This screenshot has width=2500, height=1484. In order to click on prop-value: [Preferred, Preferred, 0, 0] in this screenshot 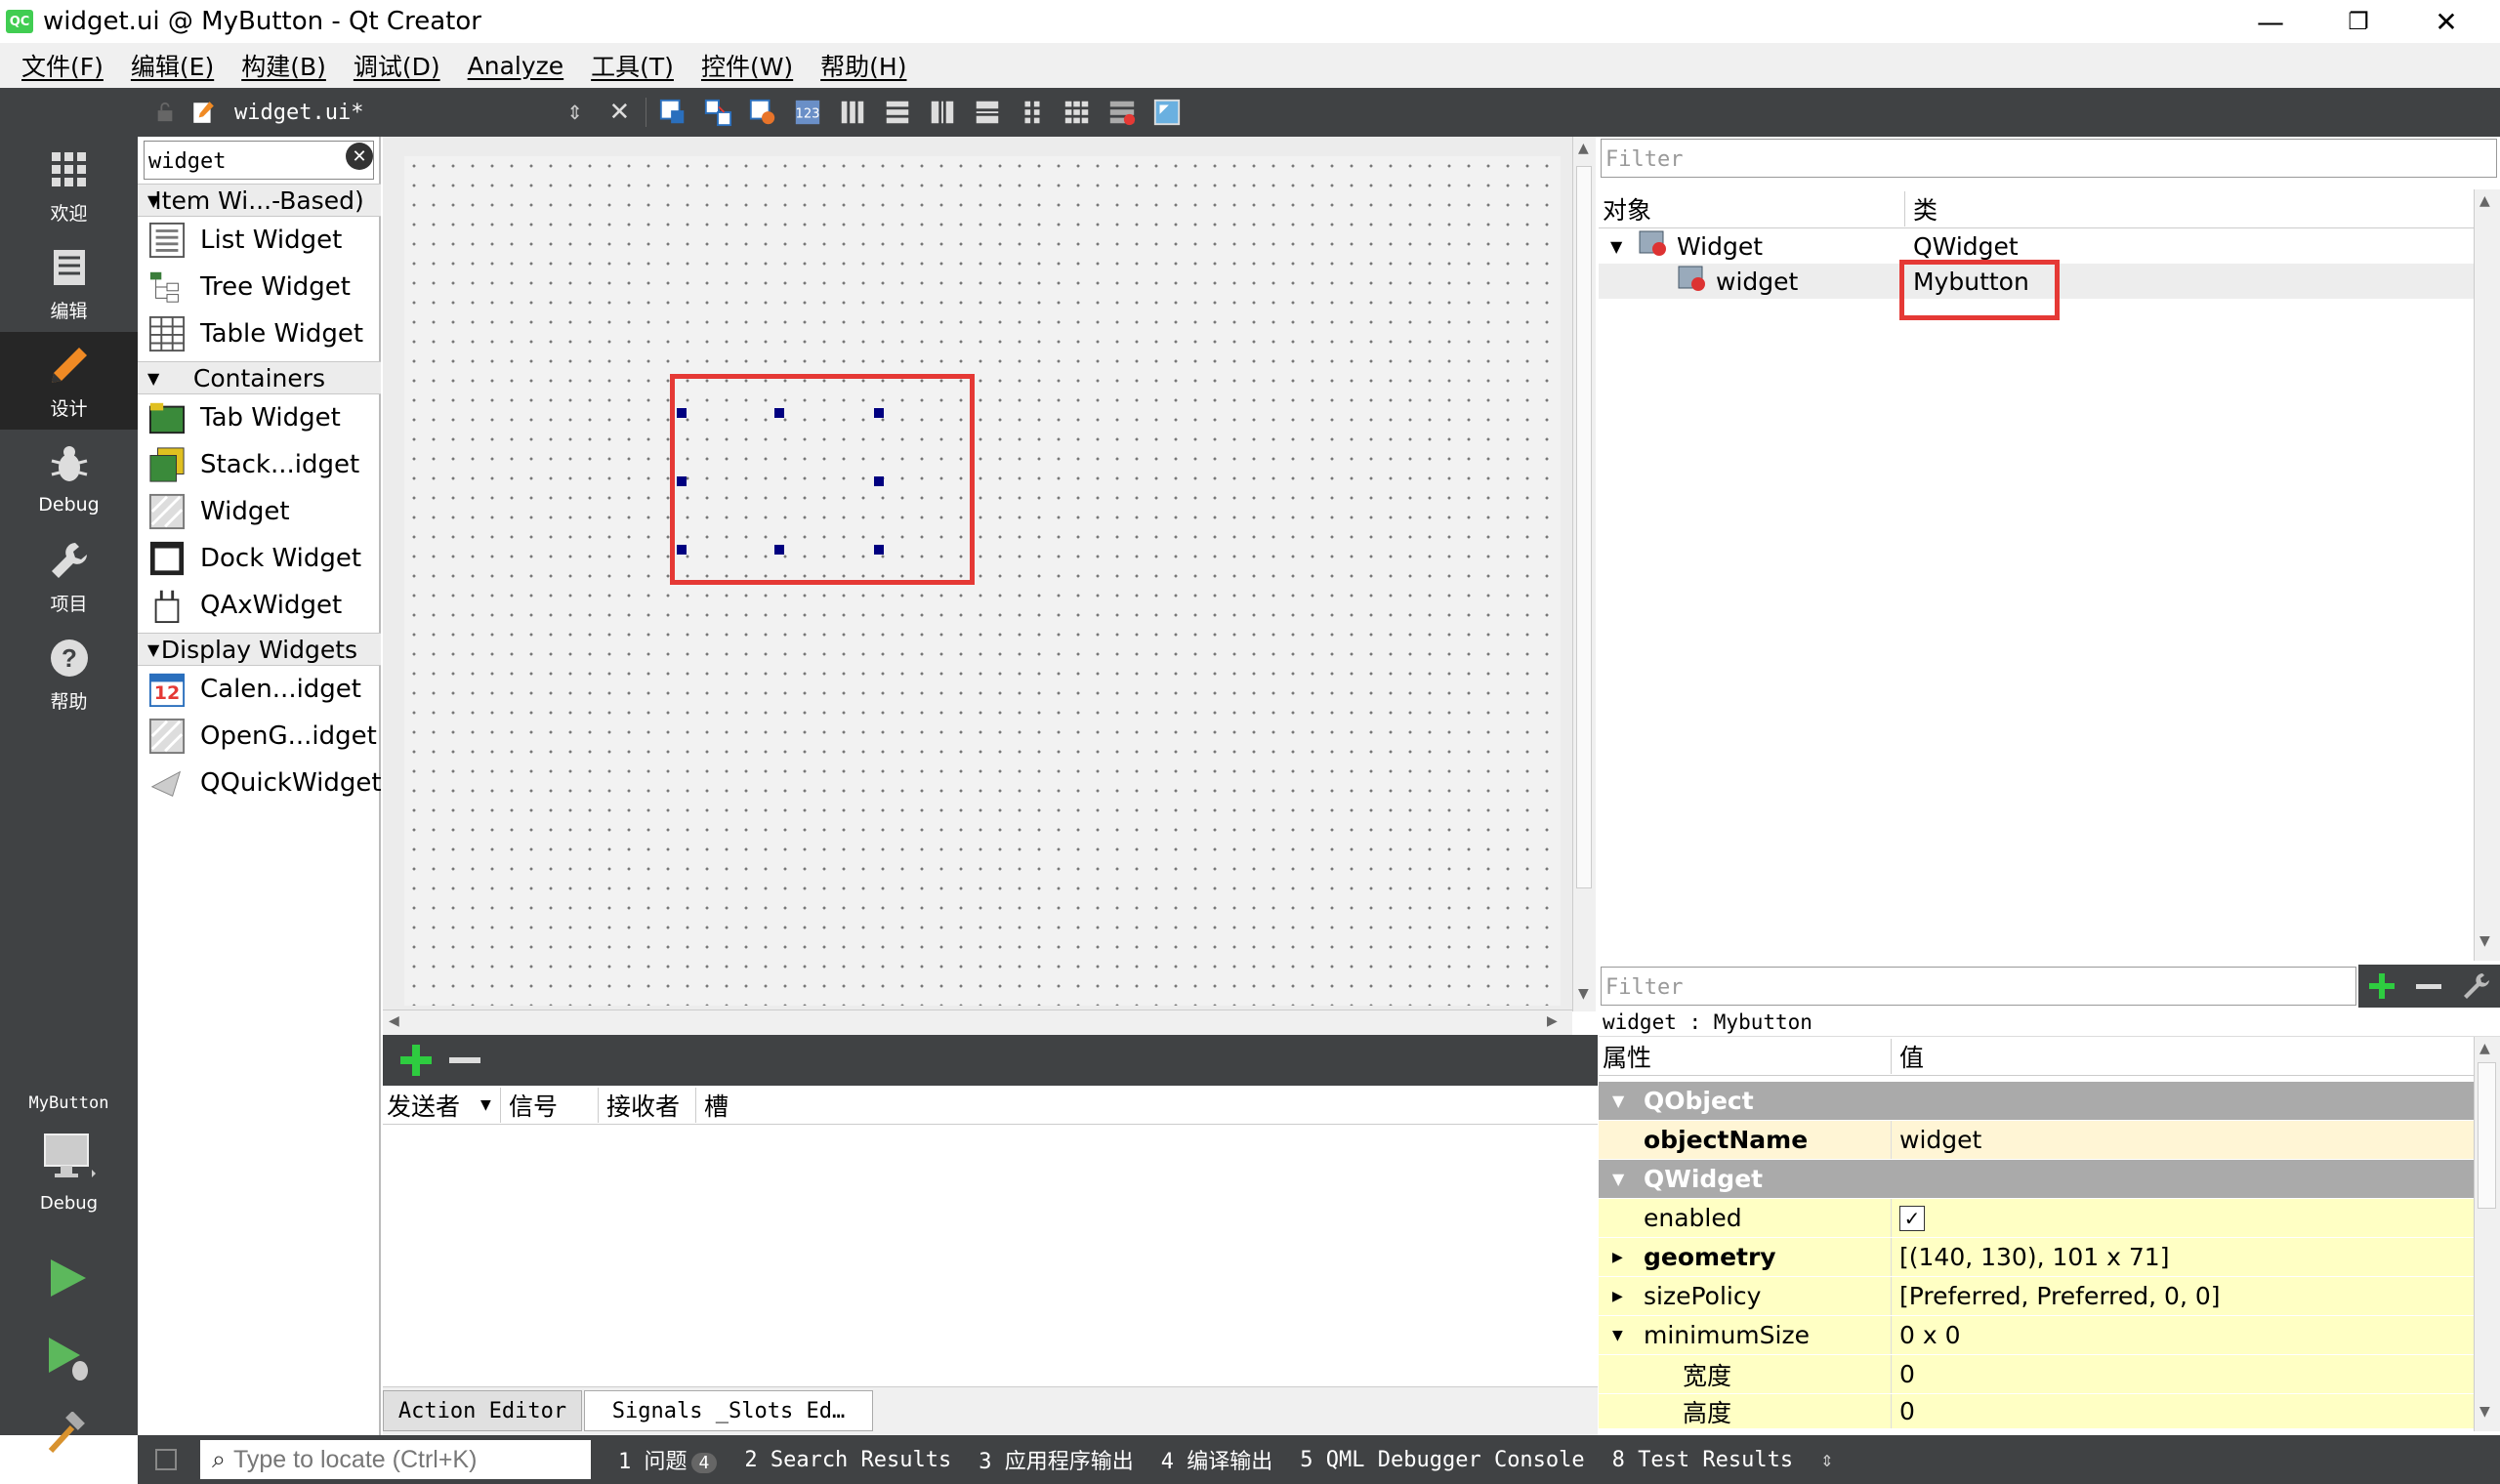, I will do `click(2183, 1296)`.